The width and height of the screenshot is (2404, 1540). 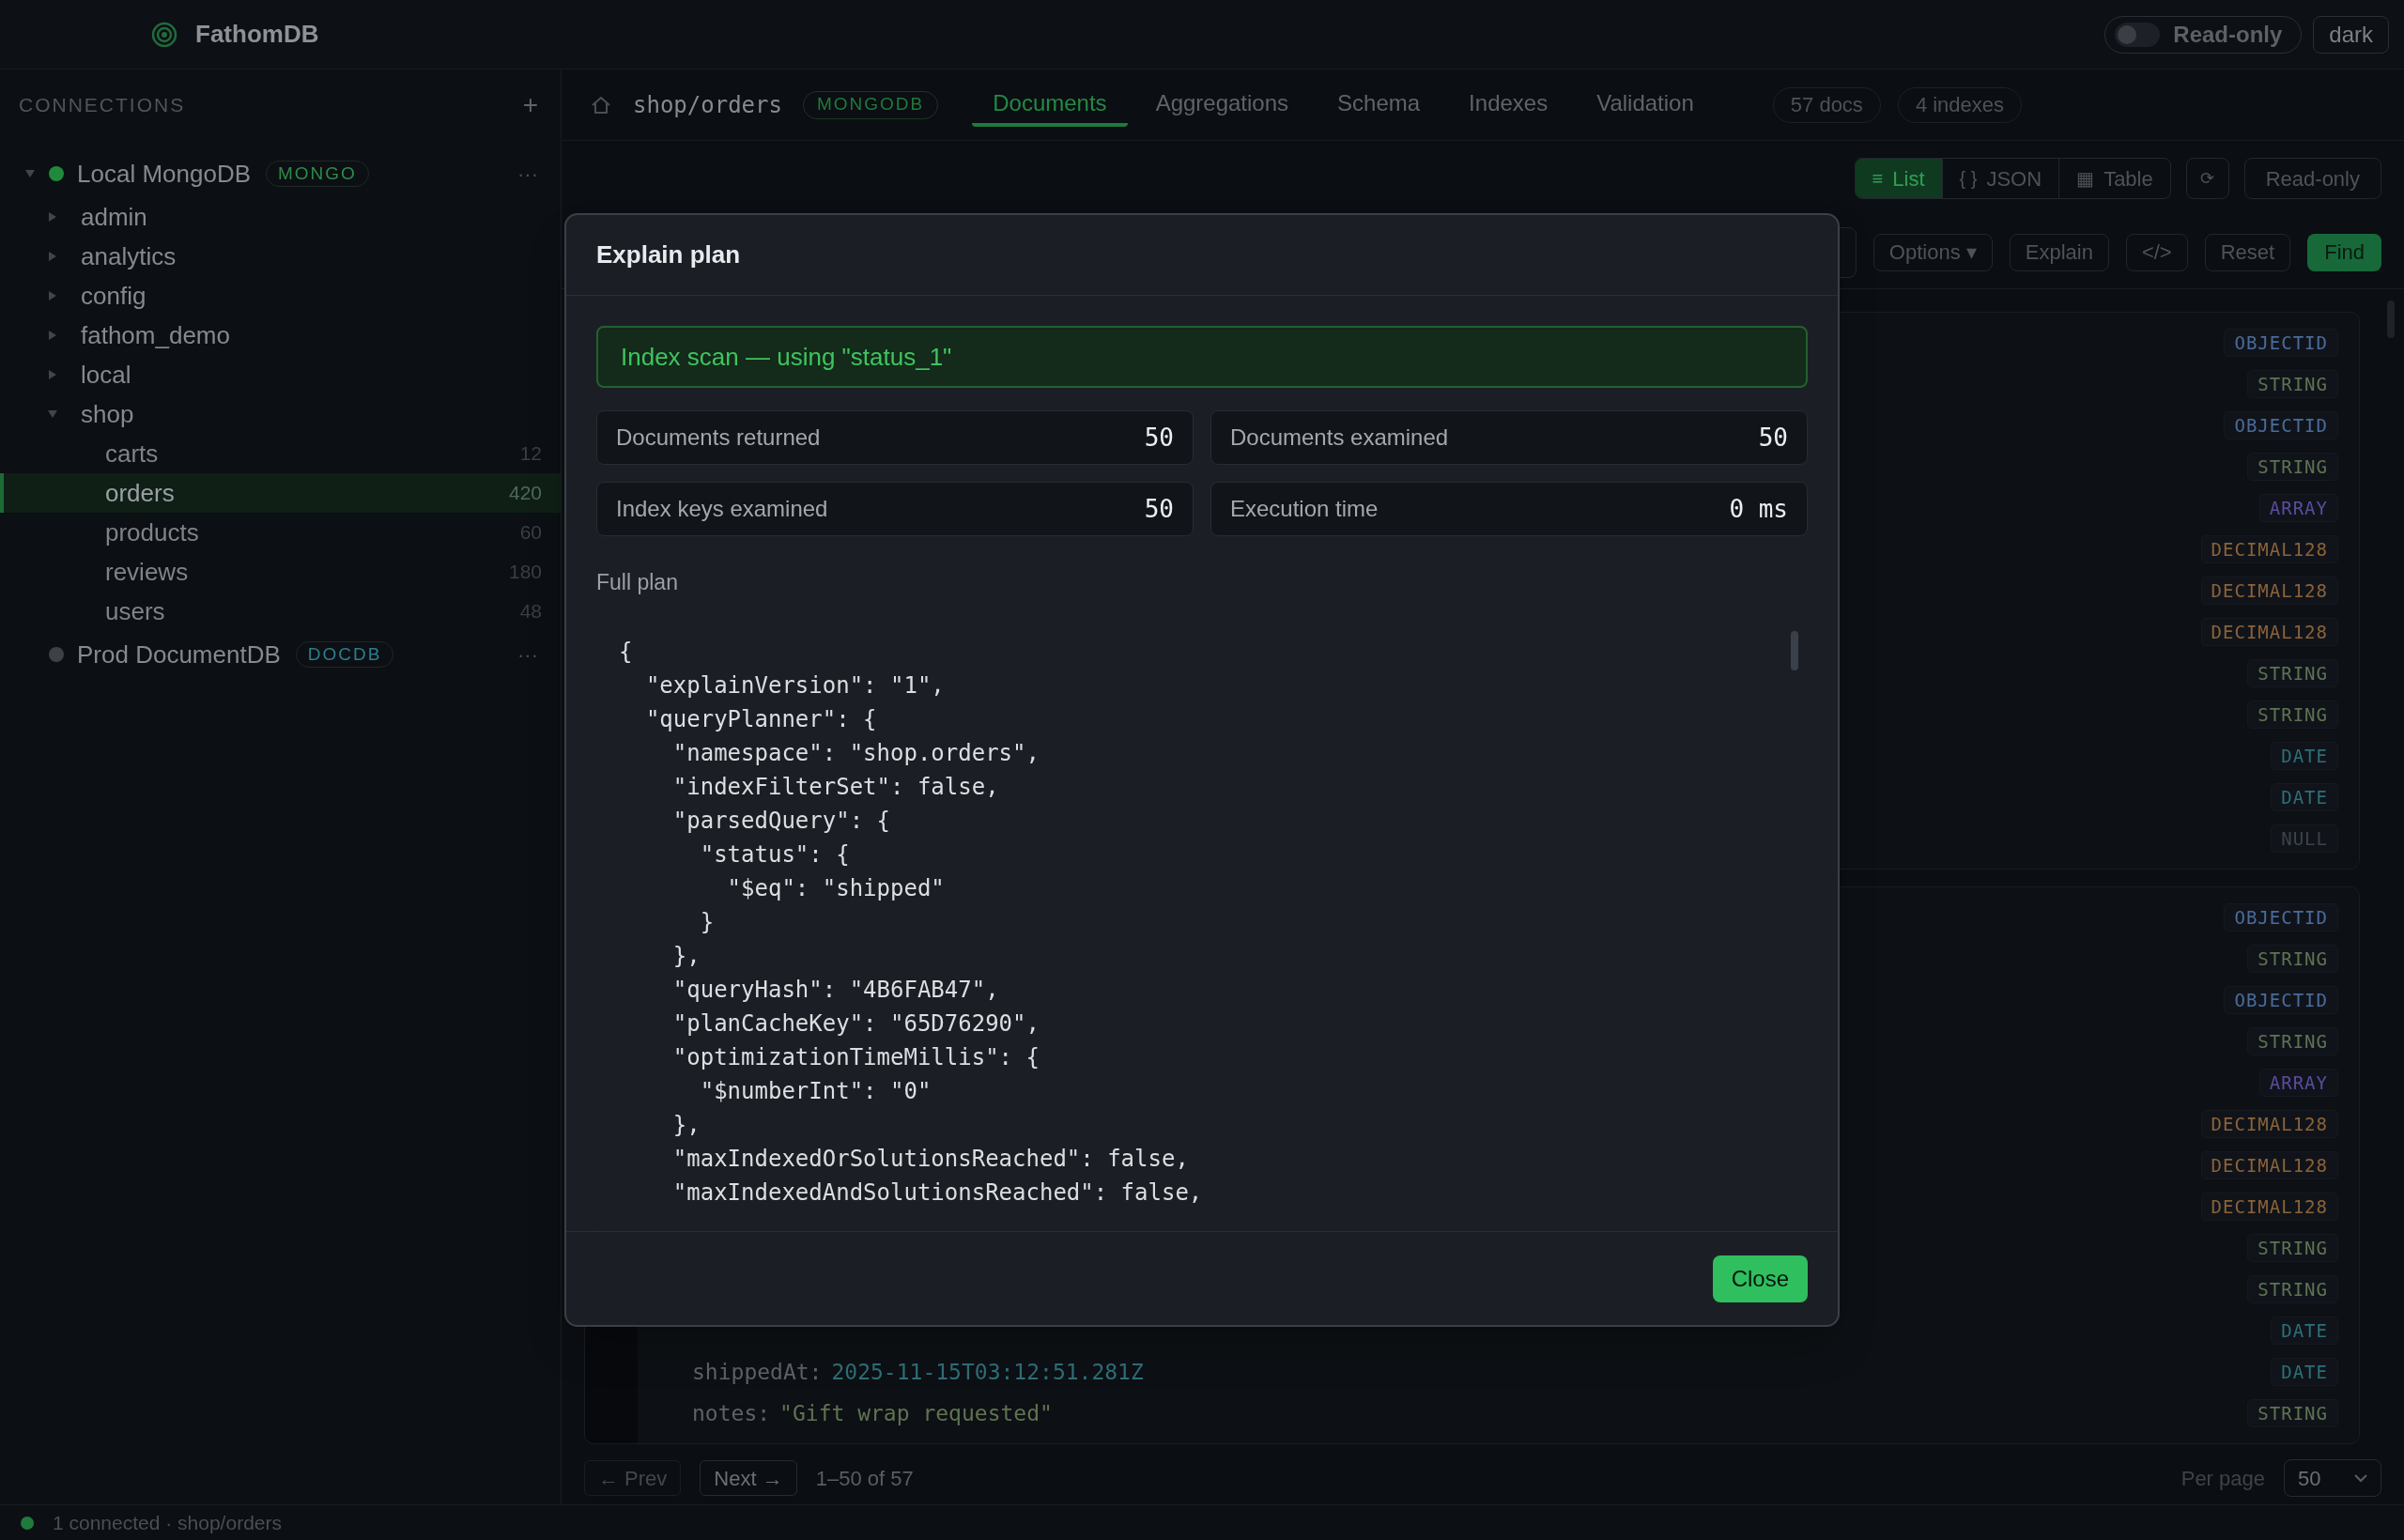 What do you see at coordinates (102, 105) in the screenshot?
I see `section-heading: CONNECTIONS` at bounding box center [102, 105].